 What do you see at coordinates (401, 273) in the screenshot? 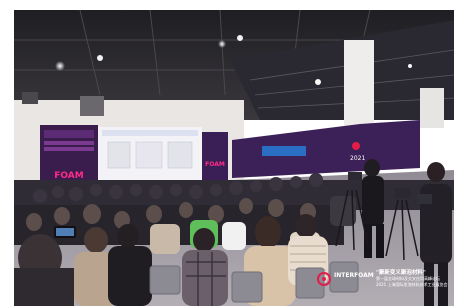
I see `watermark-line1: "聚新变义聚泡材料"` at bounding box center [401, 273].